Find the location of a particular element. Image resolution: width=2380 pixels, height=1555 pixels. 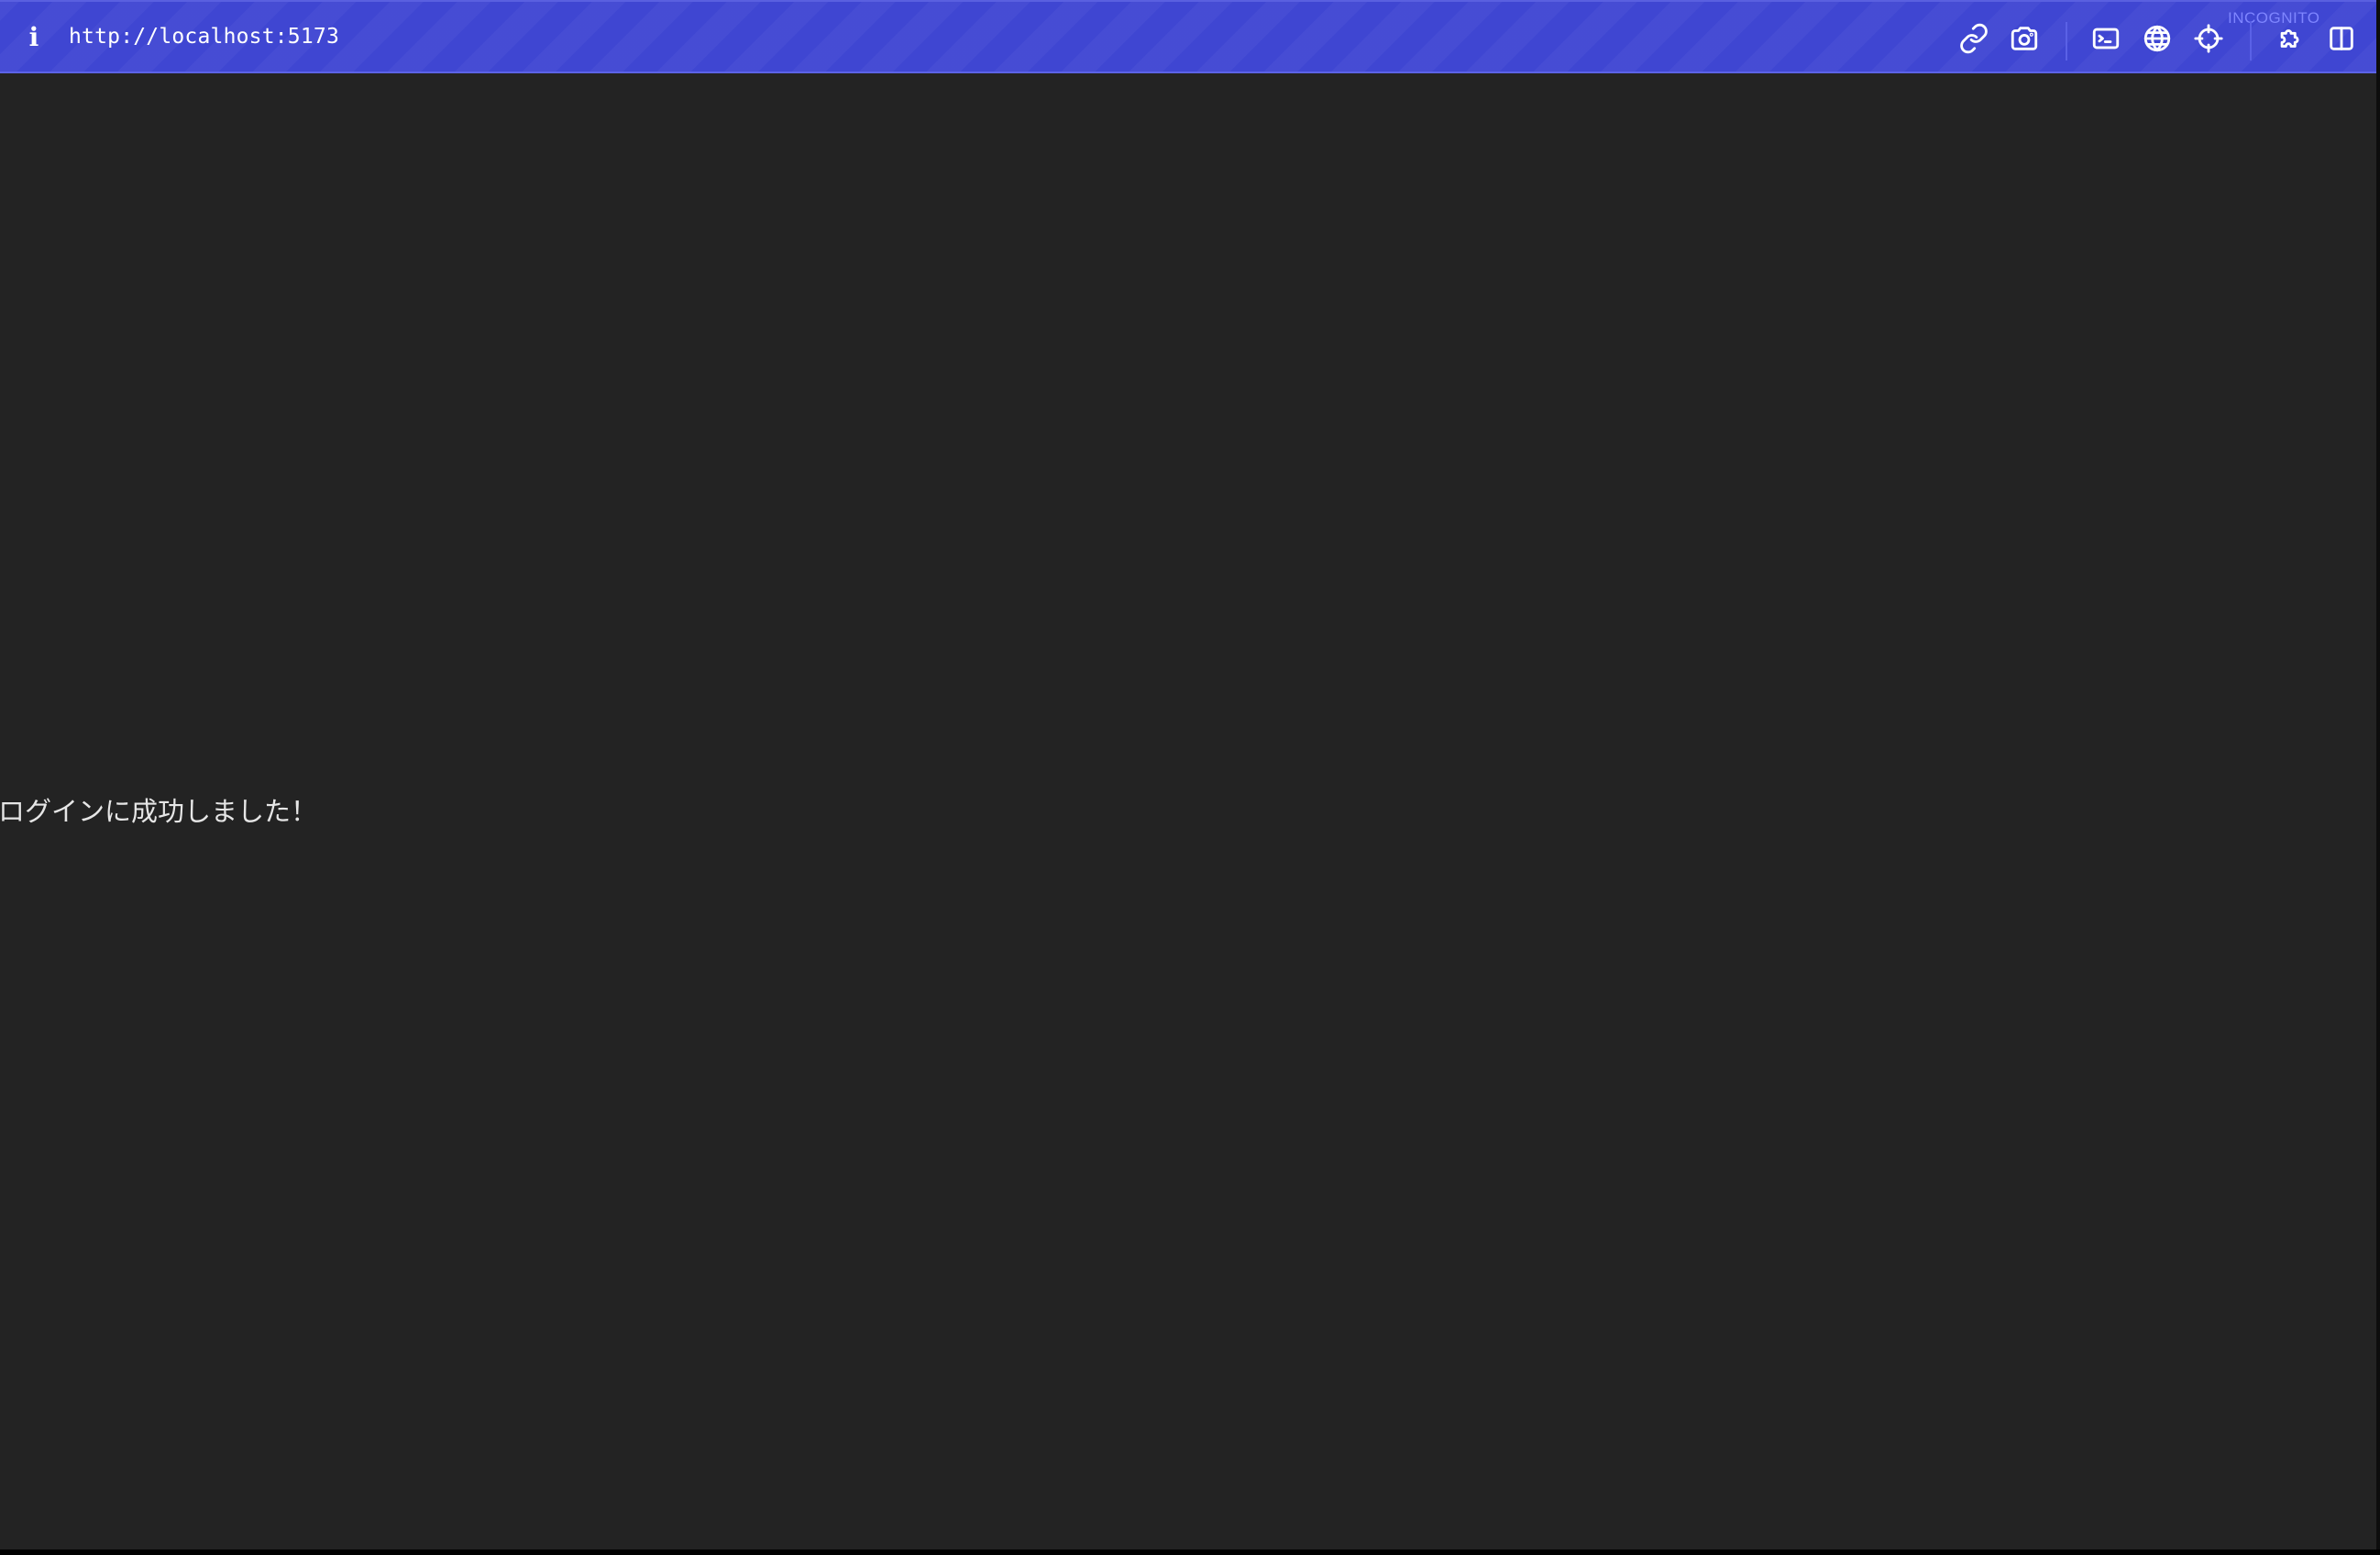

camera-icon is located at coordinates (2024, 38).